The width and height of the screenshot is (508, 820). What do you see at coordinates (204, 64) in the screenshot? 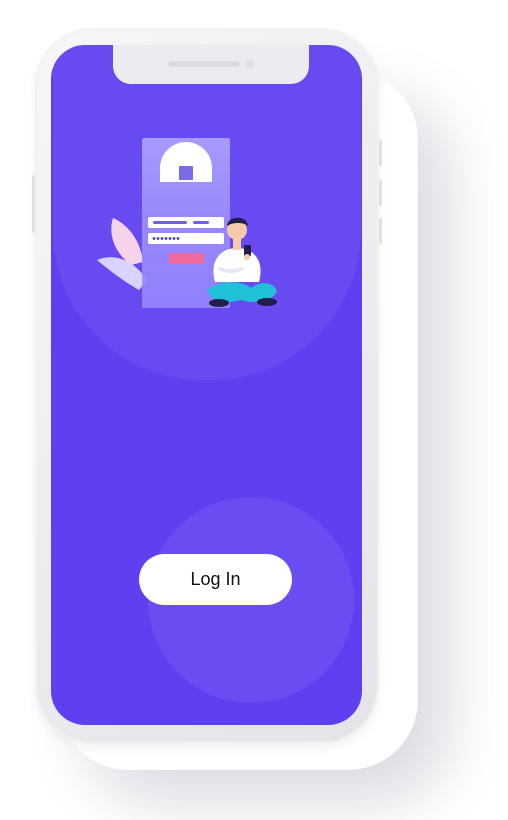
I see `speaker-grille` at bounding box center [204, 64].